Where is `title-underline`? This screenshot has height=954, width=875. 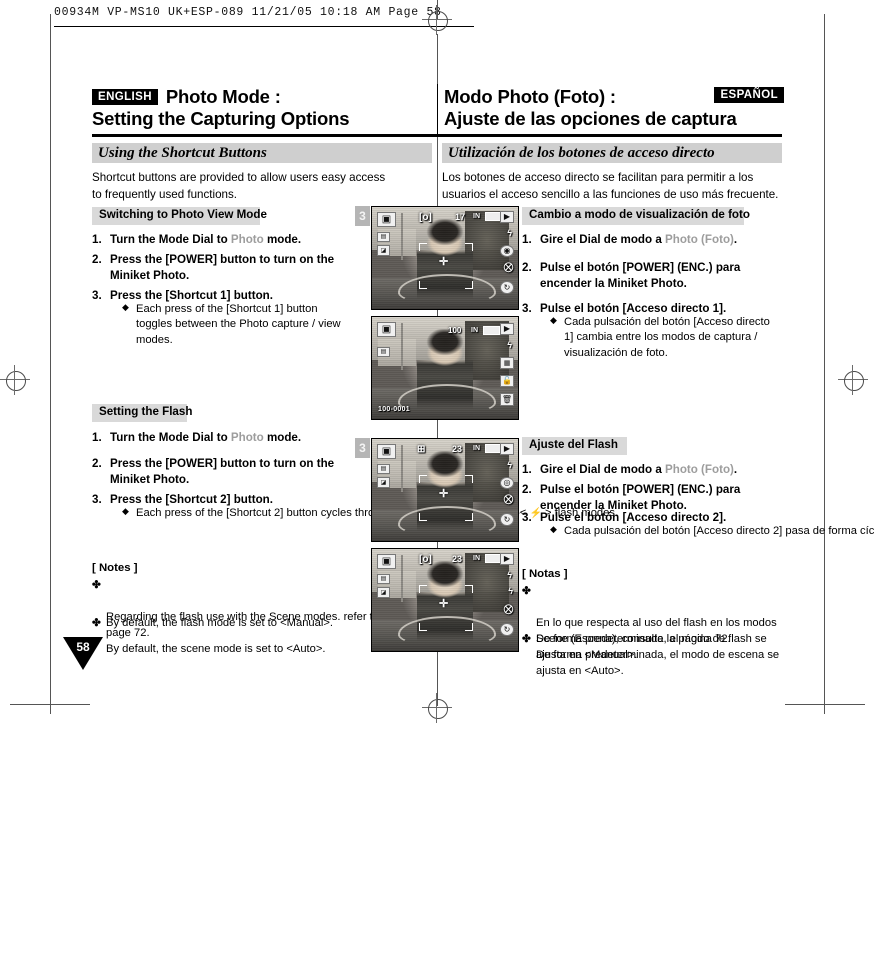
title-underline is located at coordinates (437, 135).